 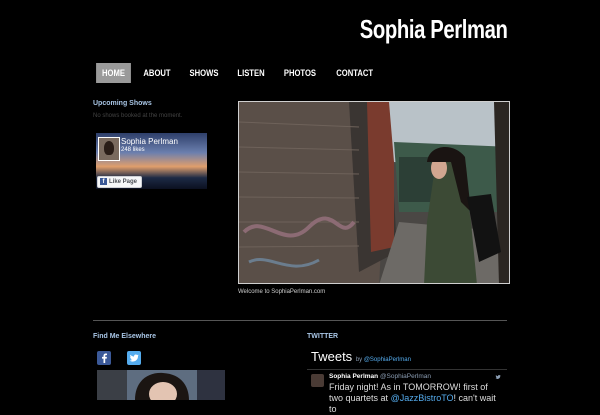 I want to click on tweet-author-name: Sophia Perlman, so click(x=353, y=376).